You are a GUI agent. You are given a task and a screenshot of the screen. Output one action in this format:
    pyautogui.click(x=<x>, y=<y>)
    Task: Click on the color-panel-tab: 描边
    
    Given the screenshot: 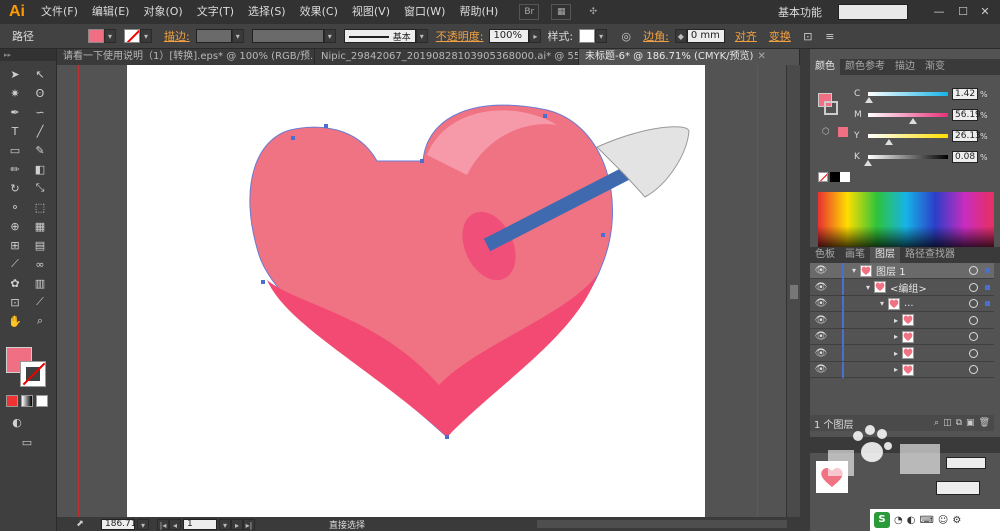 What is the action you would take?
    pyautogui.click(x=905, y=67)
    